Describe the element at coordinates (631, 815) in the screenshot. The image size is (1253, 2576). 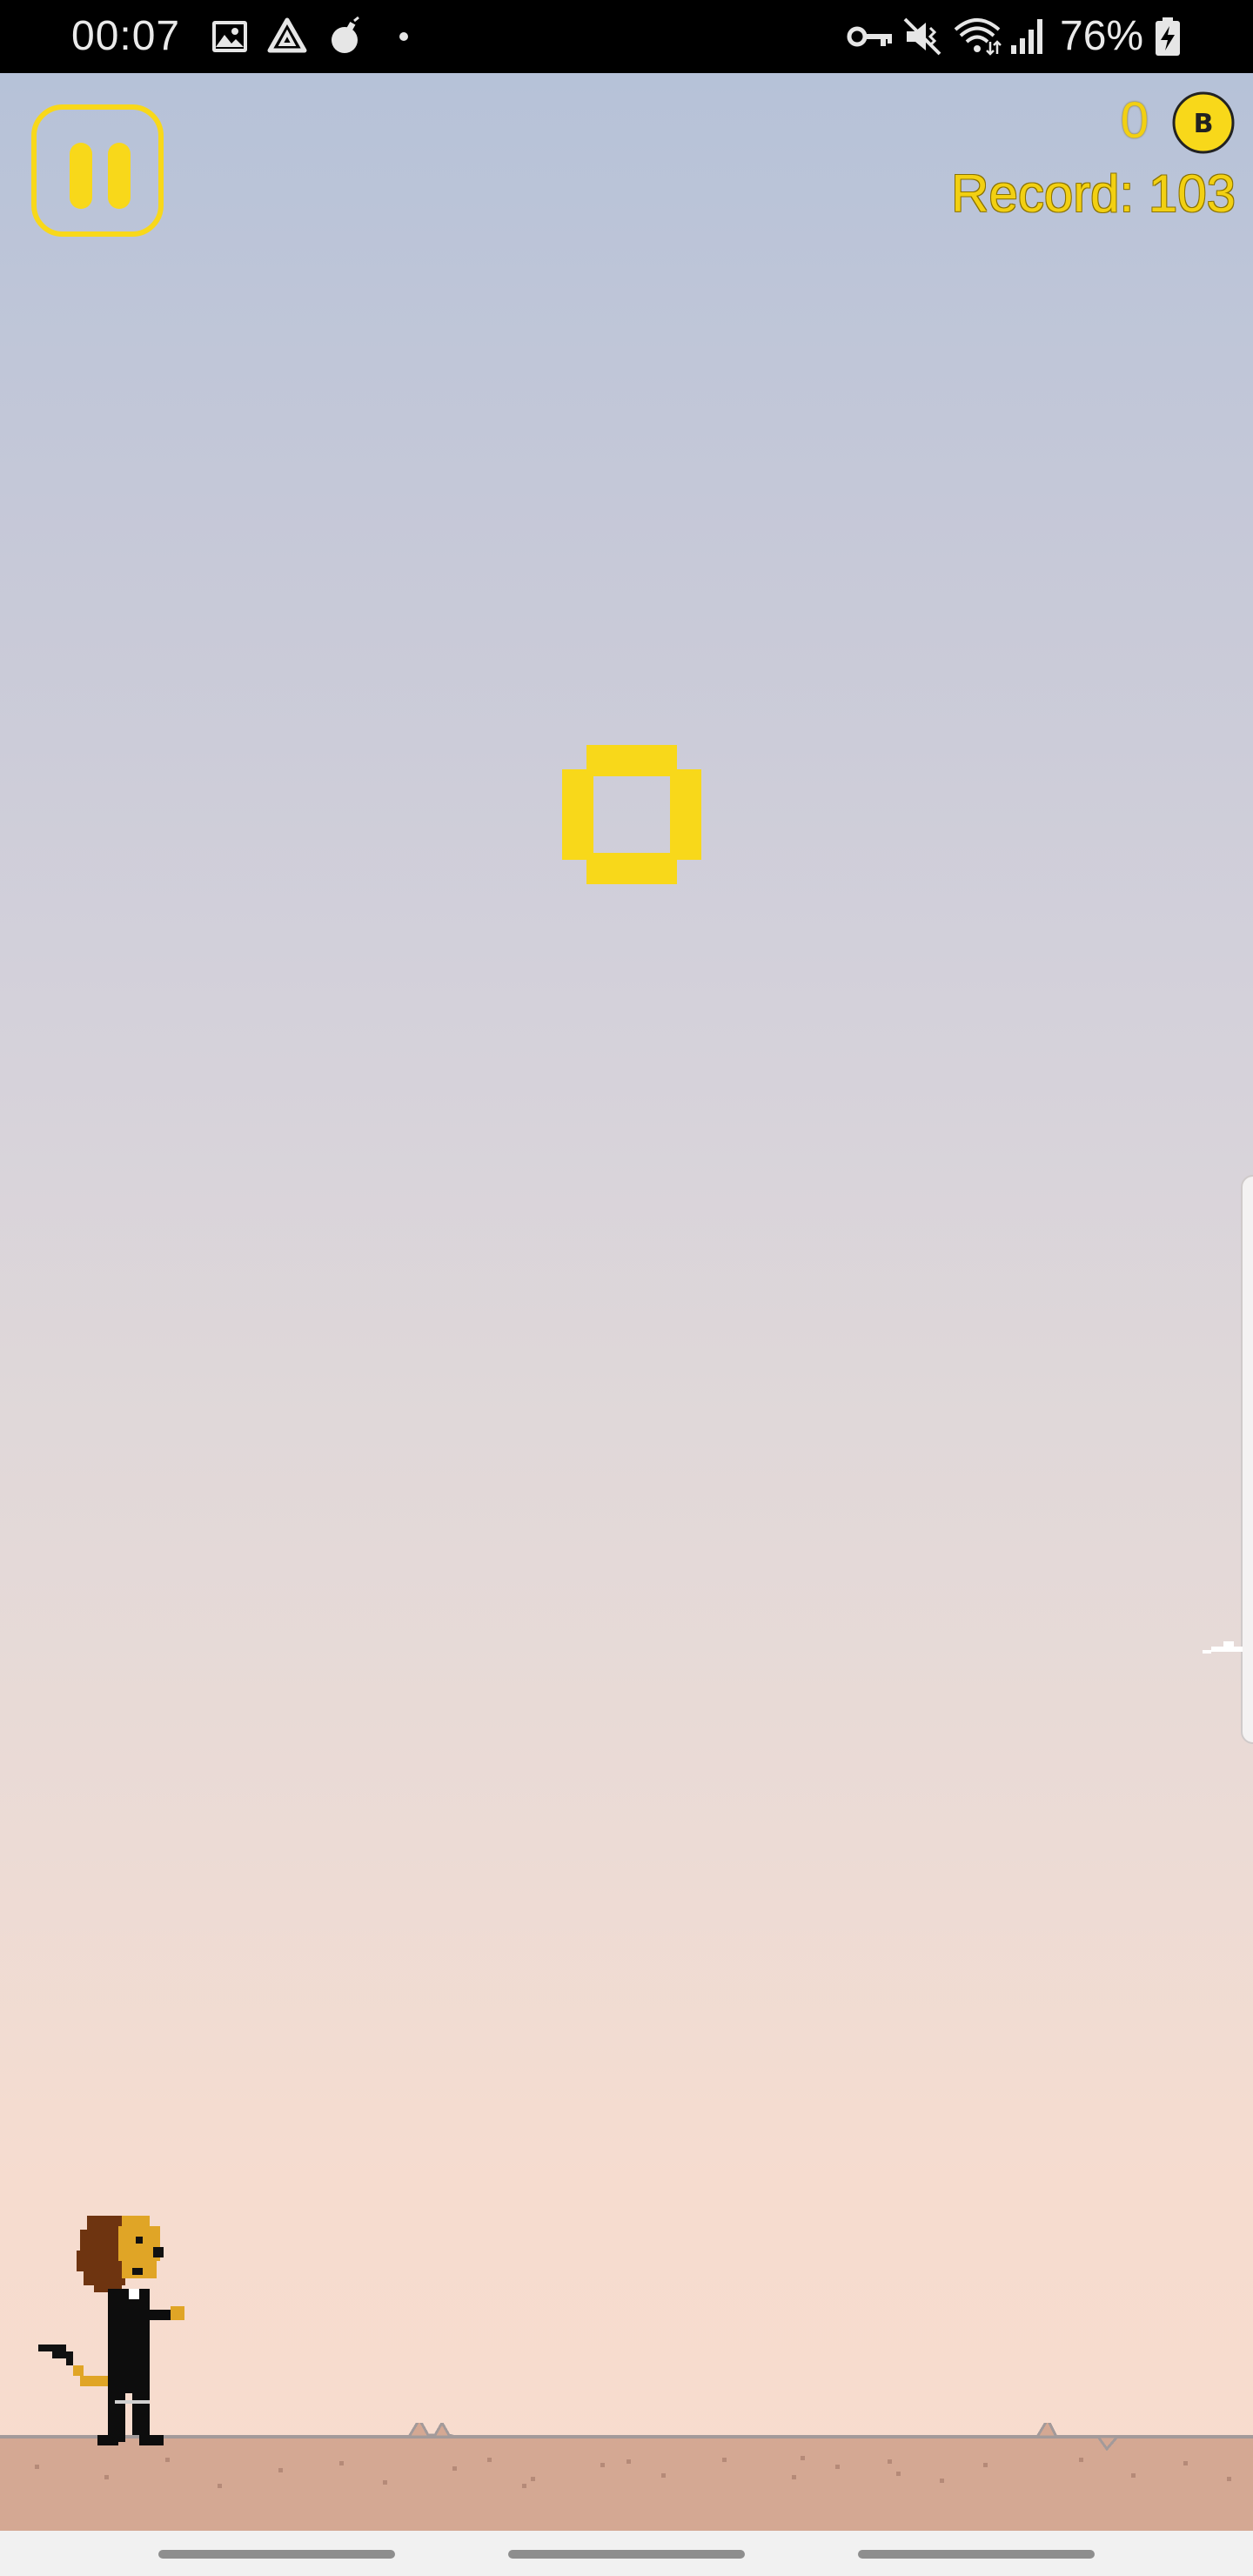
I see `ring-collectible` at that location.